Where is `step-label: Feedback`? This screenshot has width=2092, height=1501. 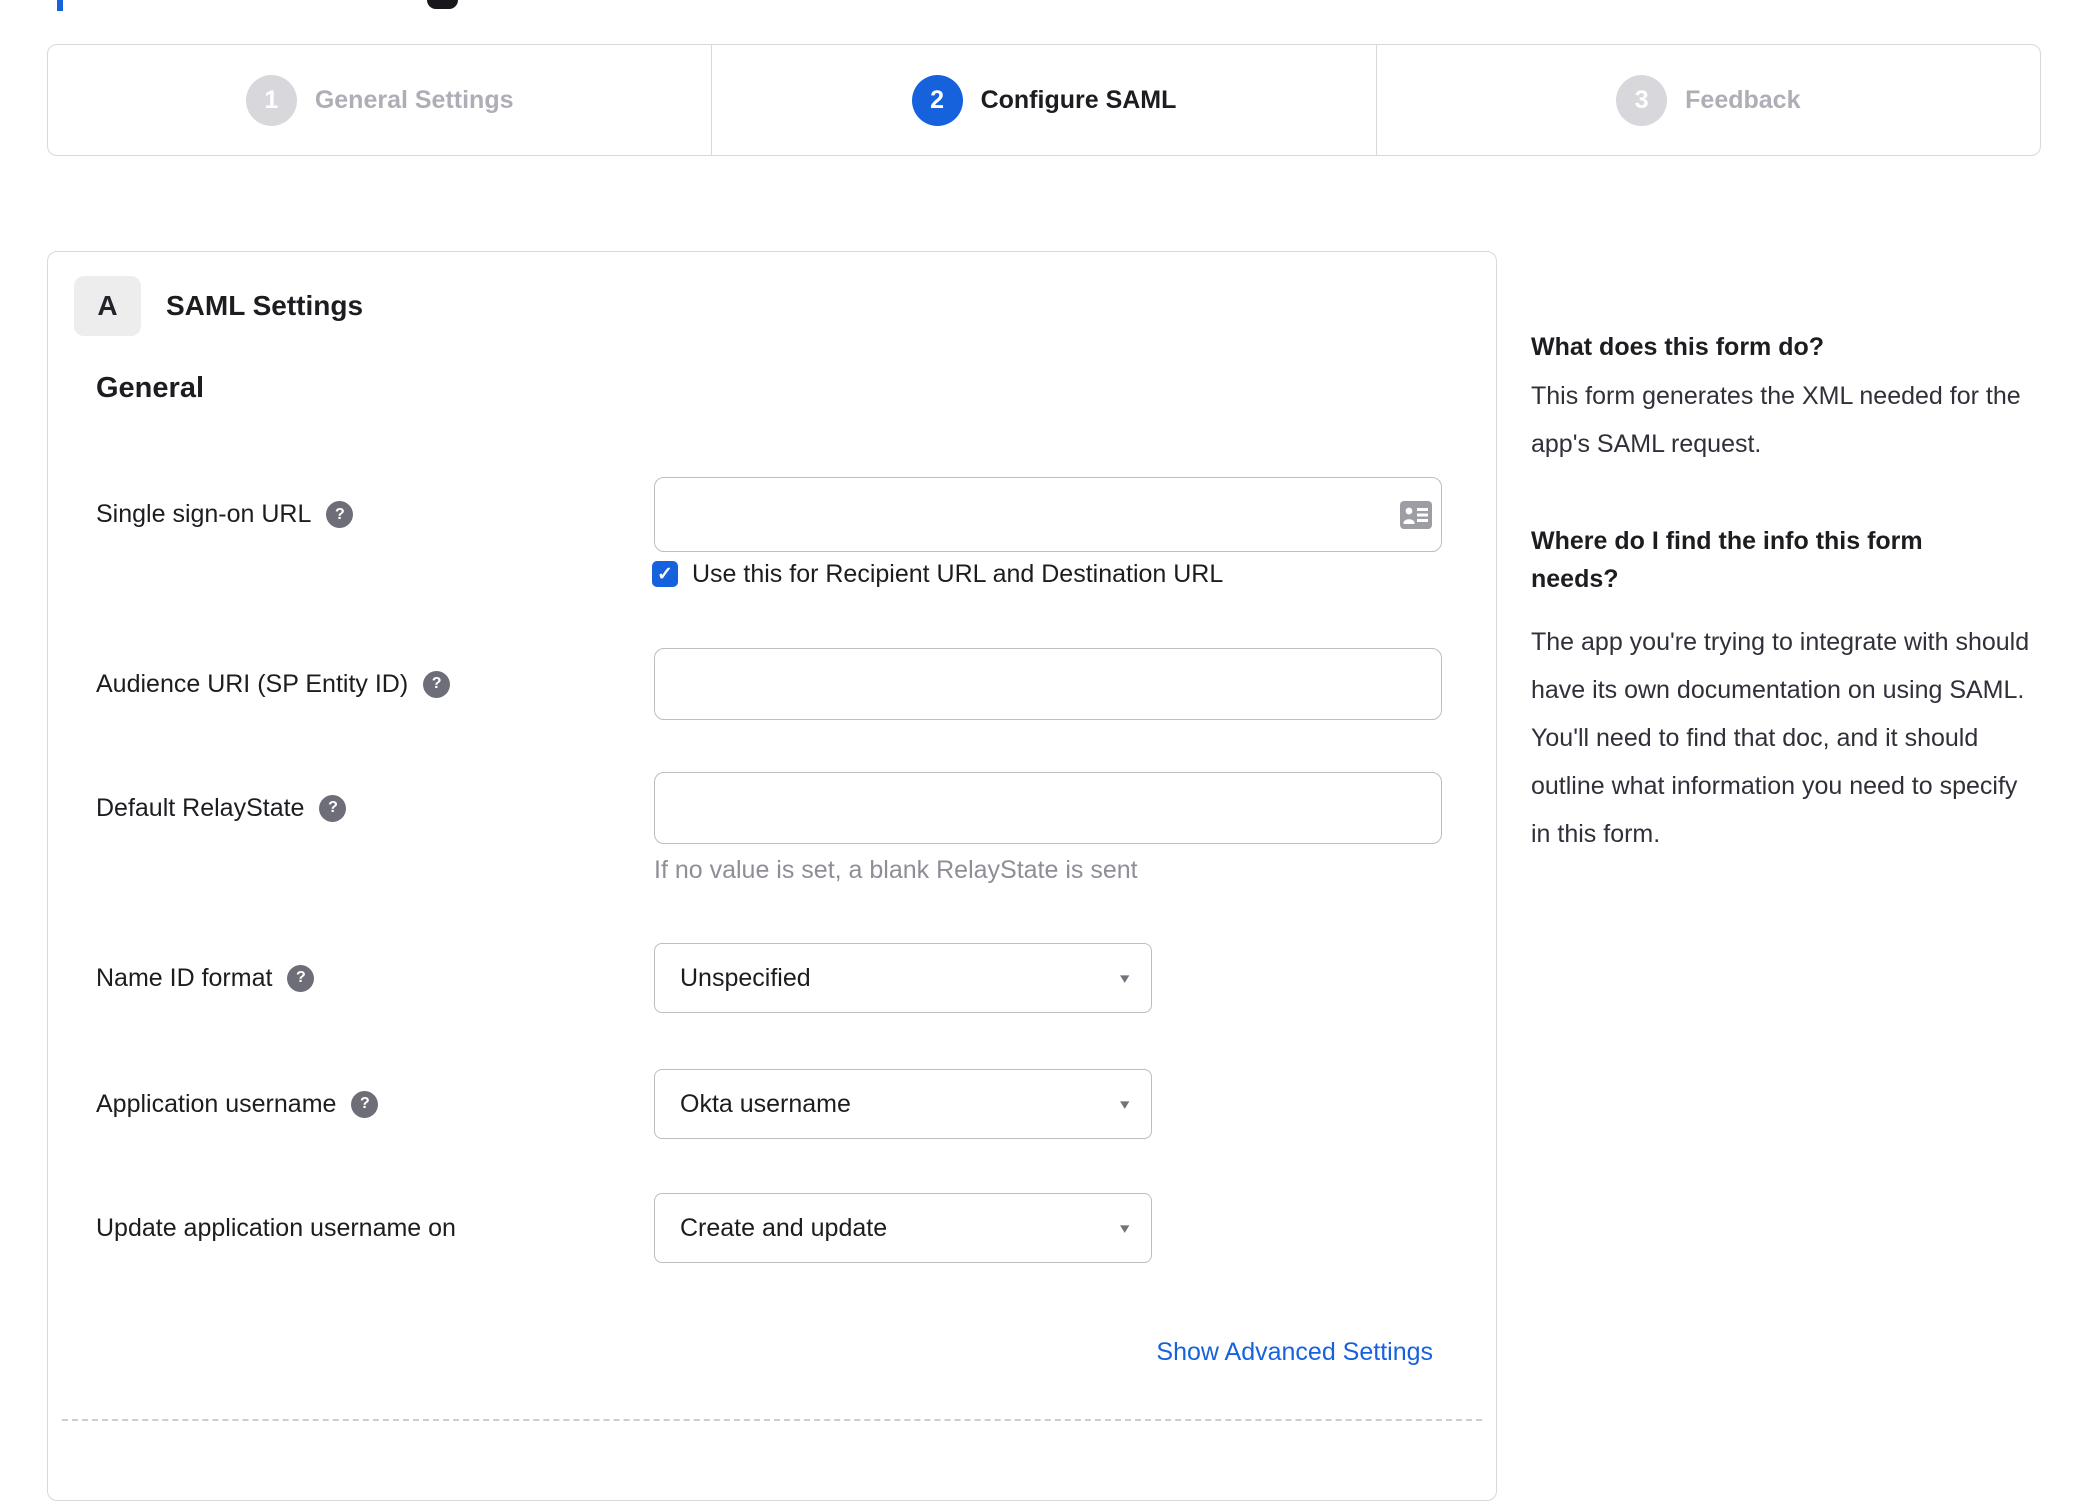
step-label: Feedback is located at coordinates (1743, 99).